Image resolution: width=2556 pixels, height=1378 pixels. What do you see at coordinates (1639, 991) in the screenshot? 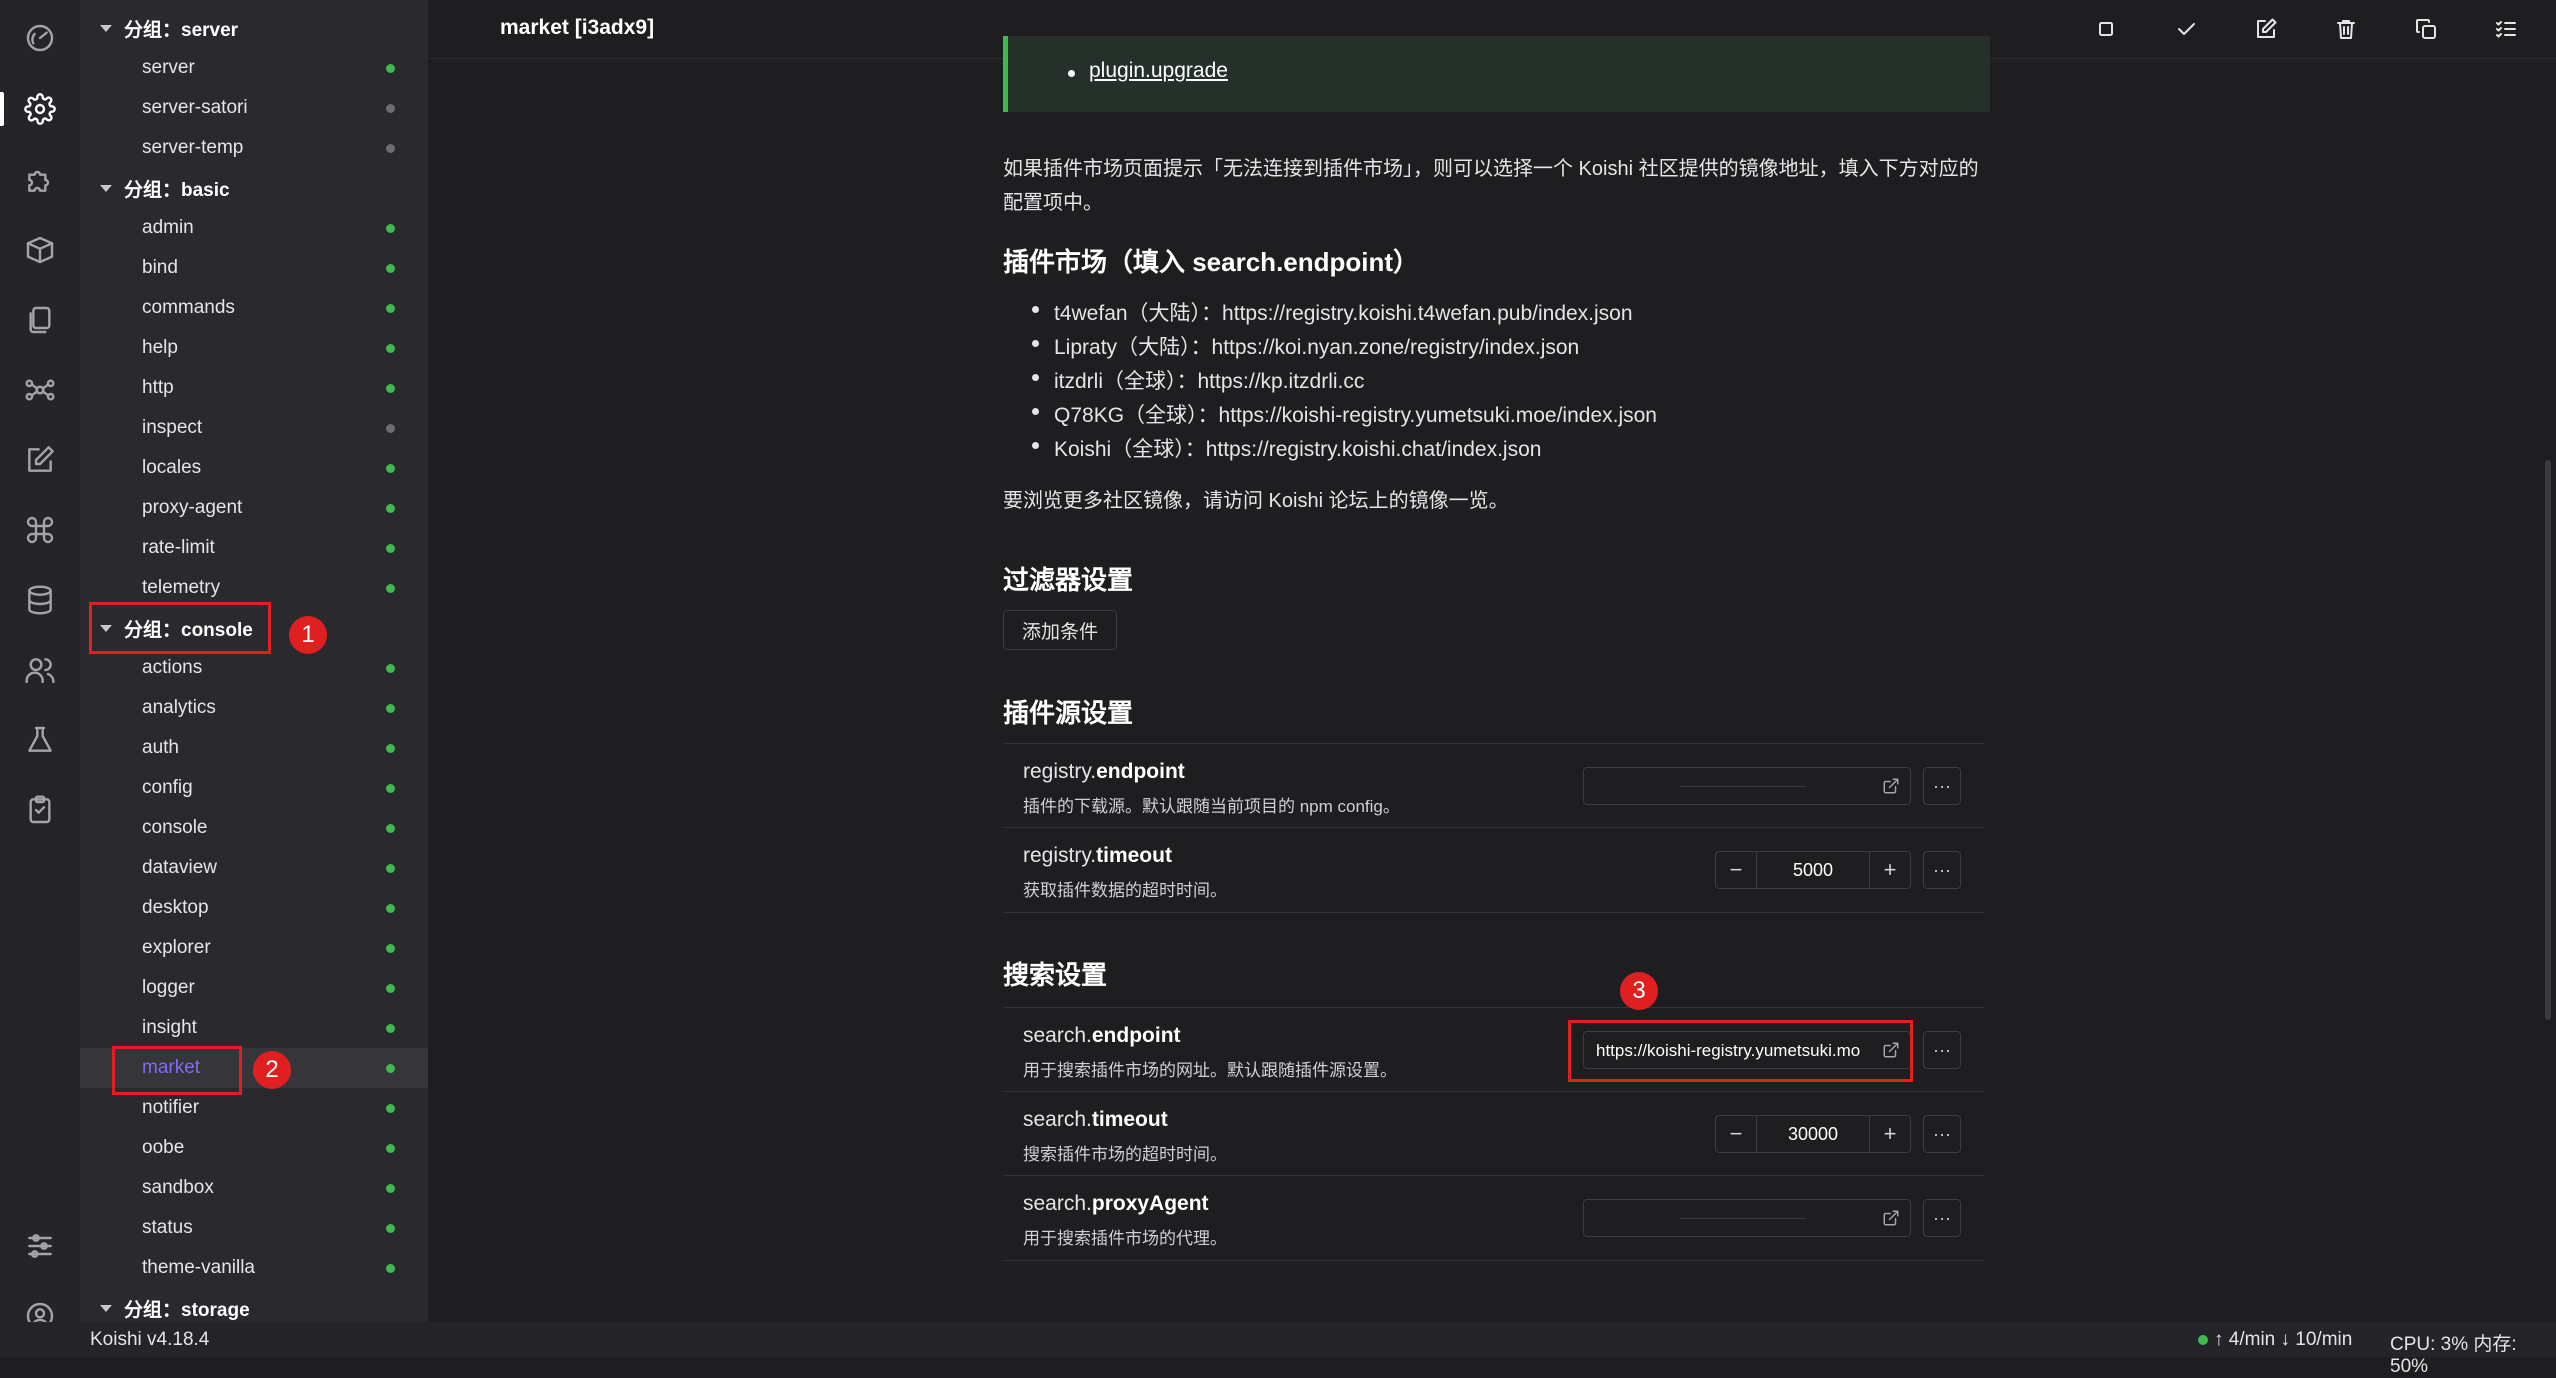
I see `annotation-number-3: 3` at bounding box center [1639, 991].